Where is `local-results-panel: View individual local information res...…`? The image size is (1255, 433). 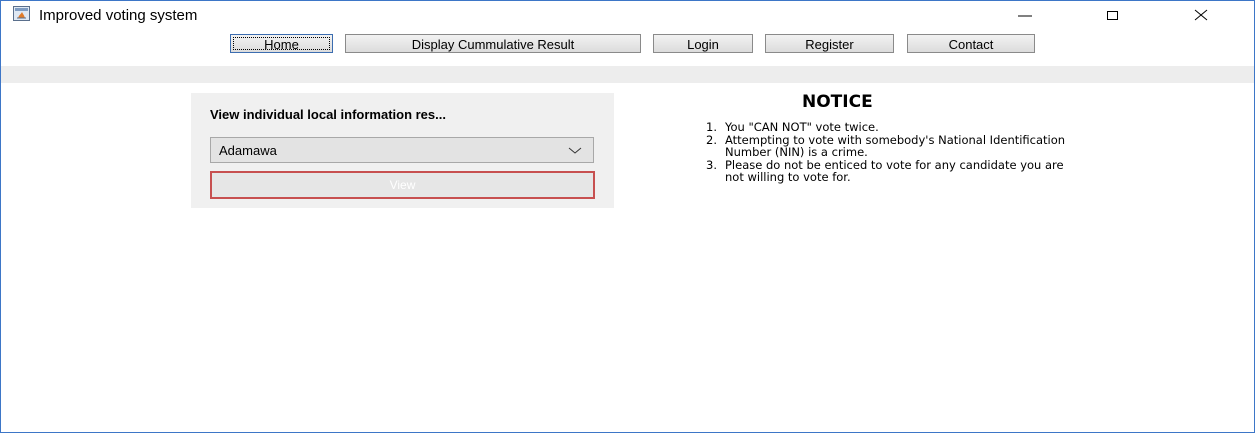 local-results-panel: View individual local information res...… is located at coordinates (402, 150).